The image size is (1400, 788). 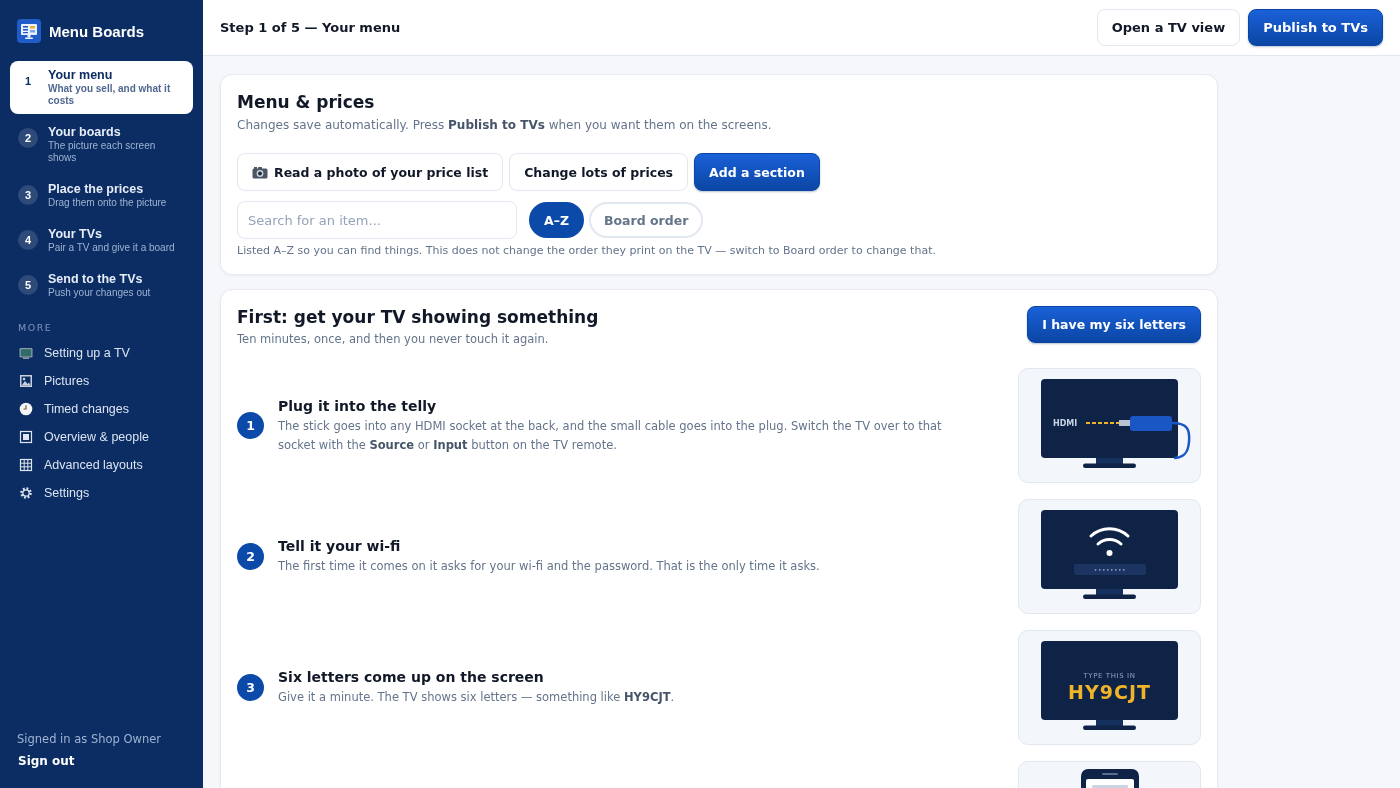 I want to click on card-subtitle: Changes save automatically. Press Publish to TVs when you want them on the screens., so click(x=505, y=125).